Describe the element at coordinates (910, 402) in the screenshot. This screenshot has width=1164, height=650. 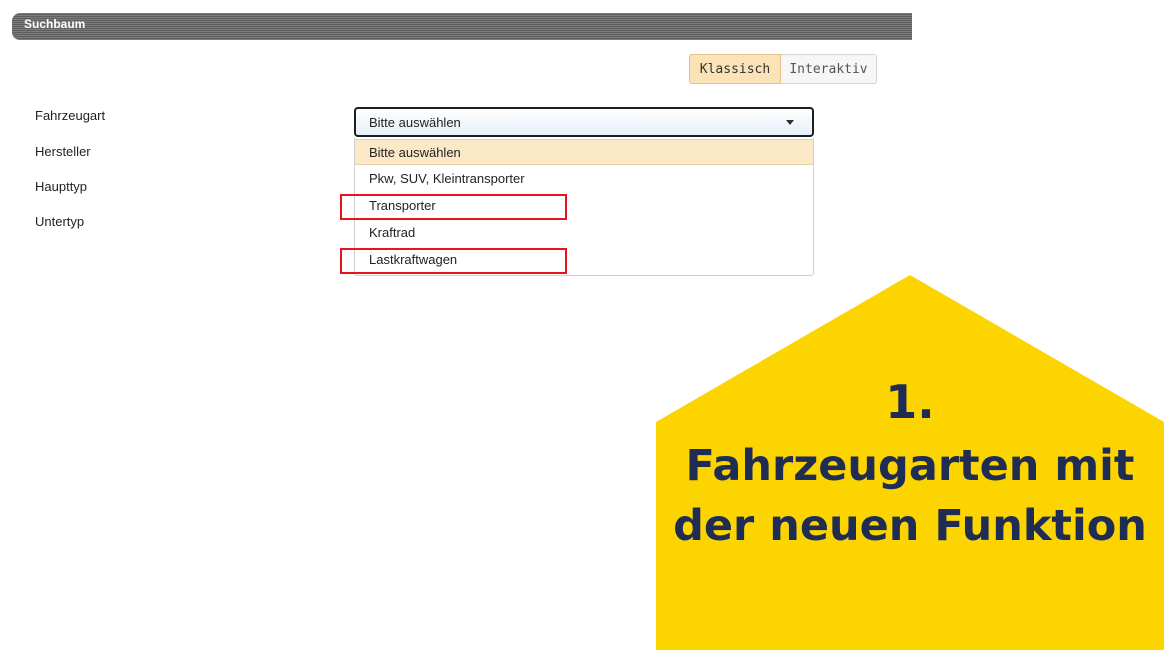
I see `callout-number: 1.` at that location.